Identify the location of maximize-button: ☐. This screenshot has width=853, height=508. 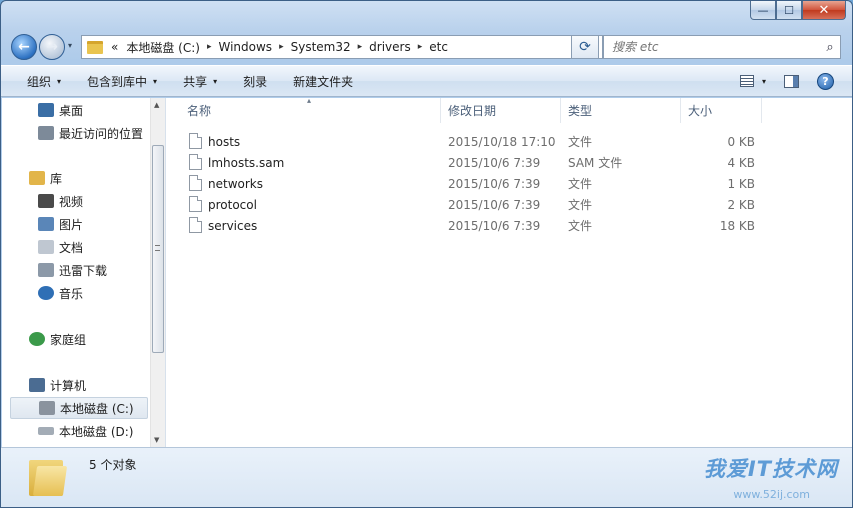
(789, 10).